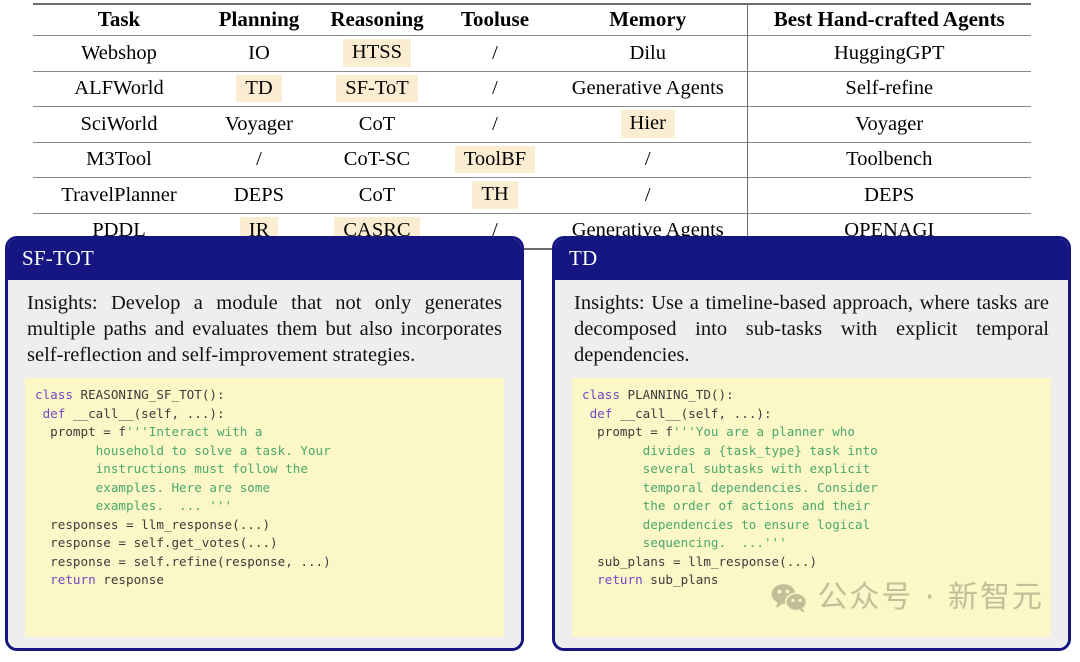  Describe the element at coordinates (119, 159) in the screenshot. I see `cell-task: M3Tool` at that location.